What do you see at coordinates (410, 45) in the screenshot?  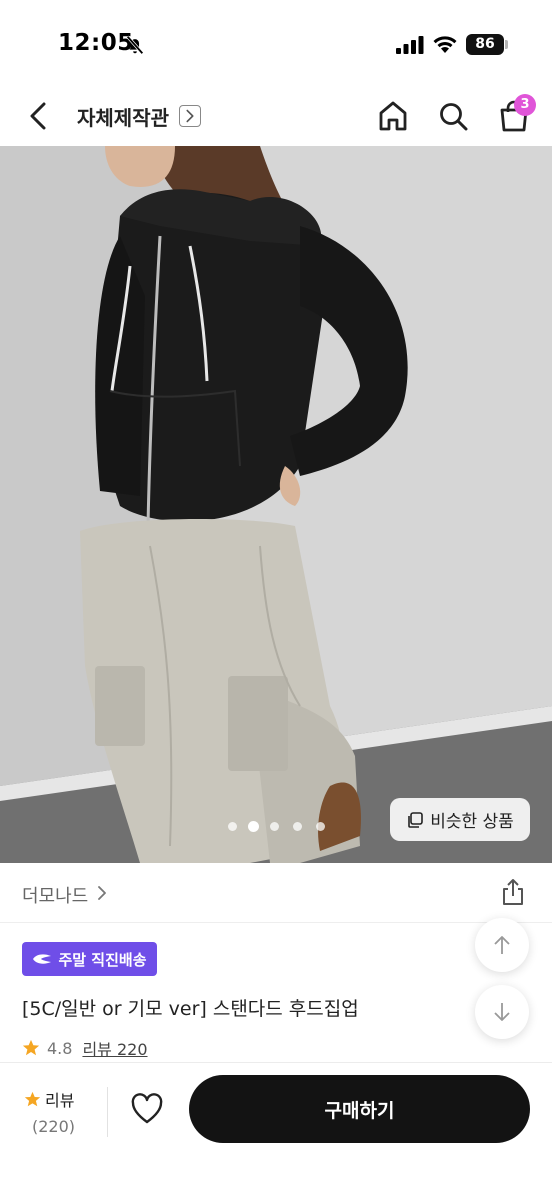 I see `signal-icon` at bounding box center [410, 45].